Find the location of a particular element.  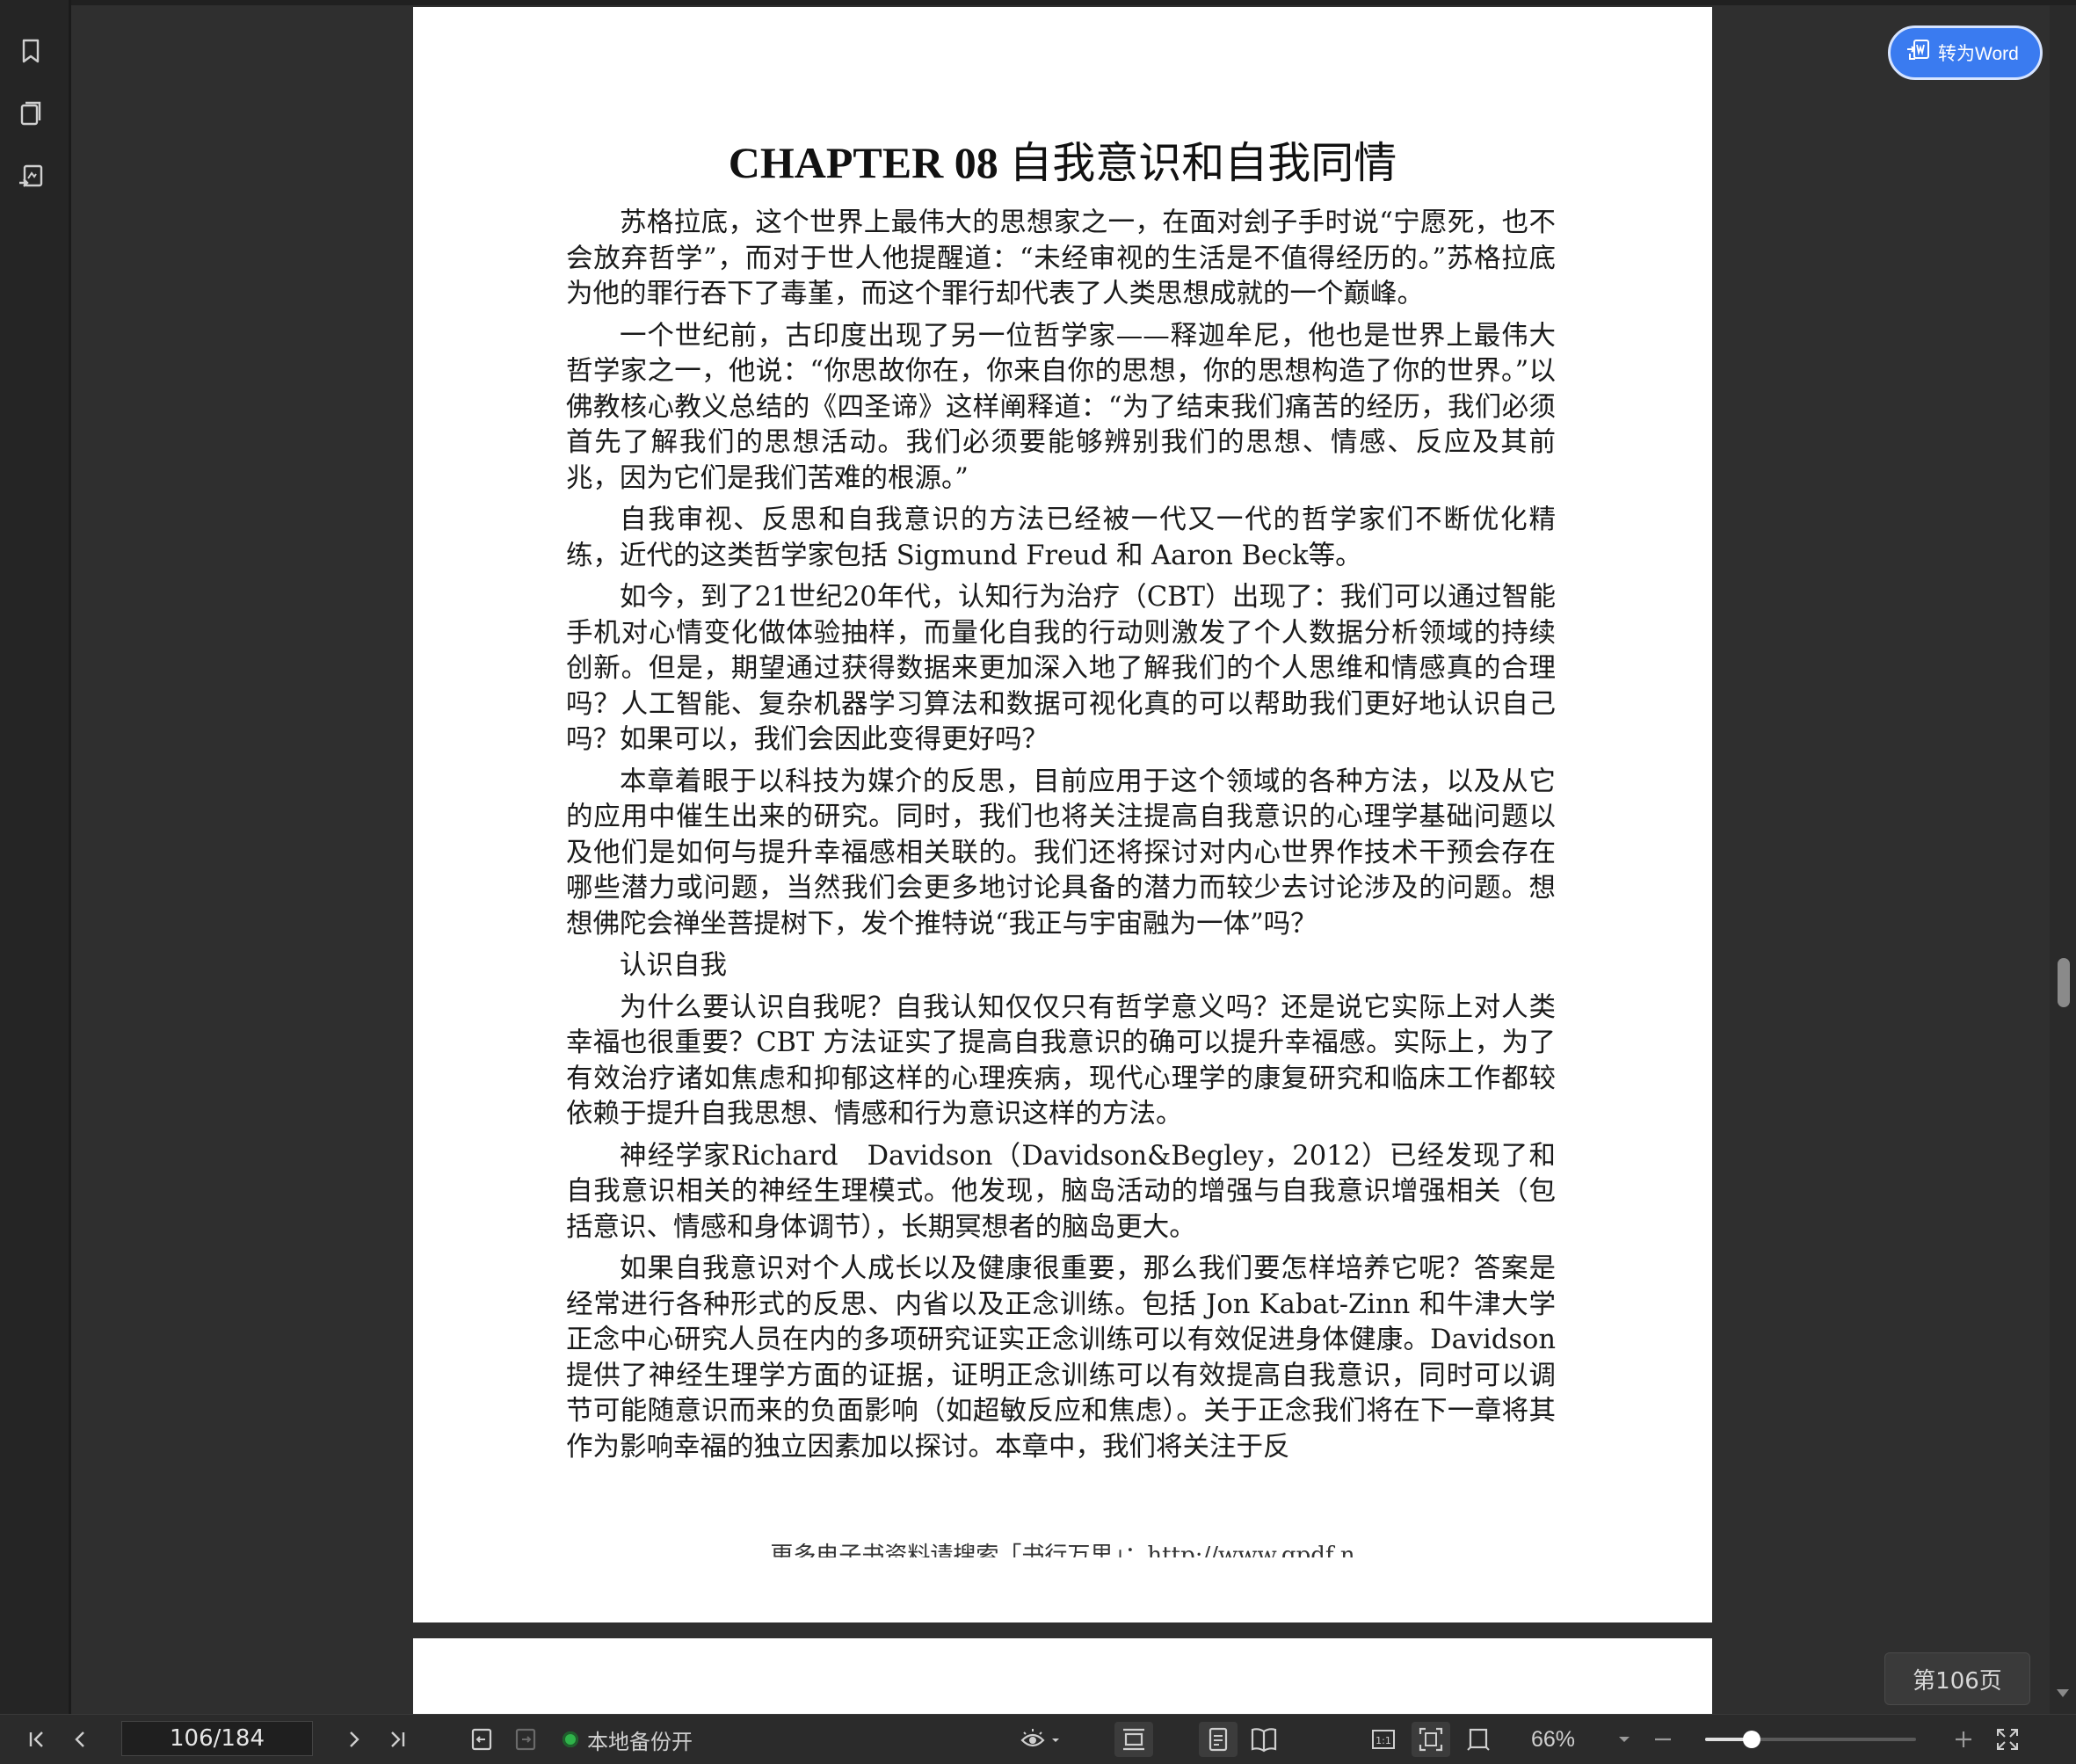

convert-to-word-button: 转为Word is located at coordinates (1966, 52).